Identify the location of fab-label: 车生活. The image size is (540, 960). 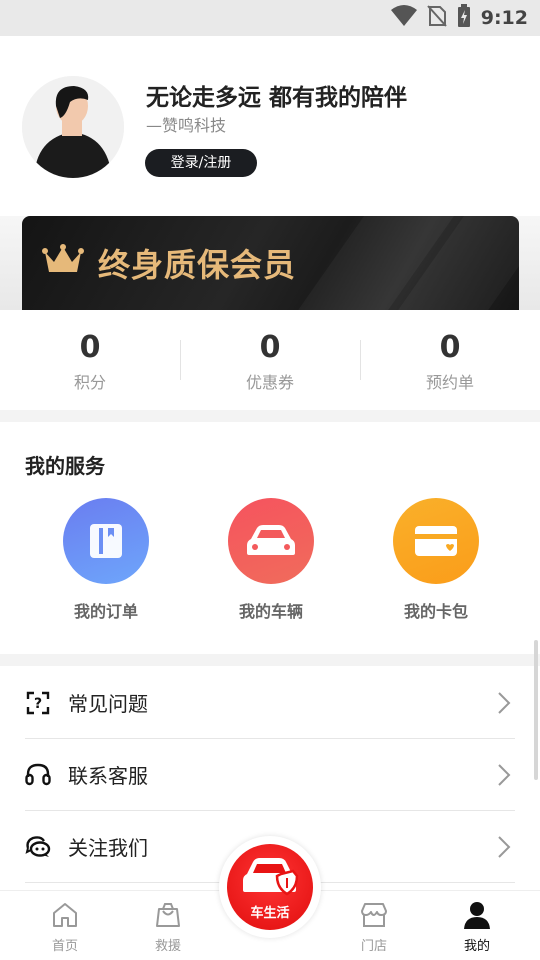
(270, 913).